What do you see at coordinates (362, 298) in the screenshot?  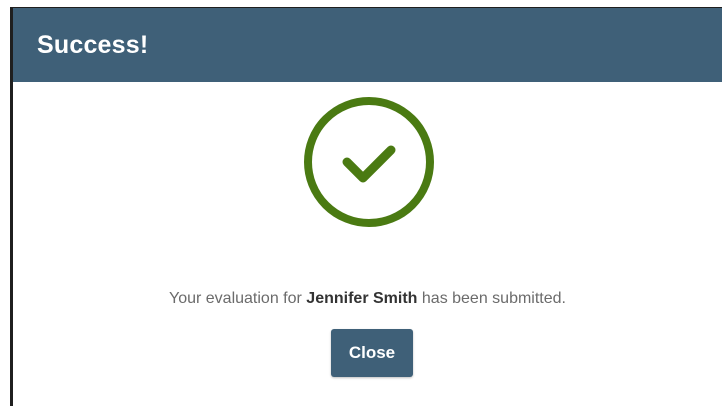 I see `evaluated-person-name: Jennifer Smith` at bounding box center [362, 298].